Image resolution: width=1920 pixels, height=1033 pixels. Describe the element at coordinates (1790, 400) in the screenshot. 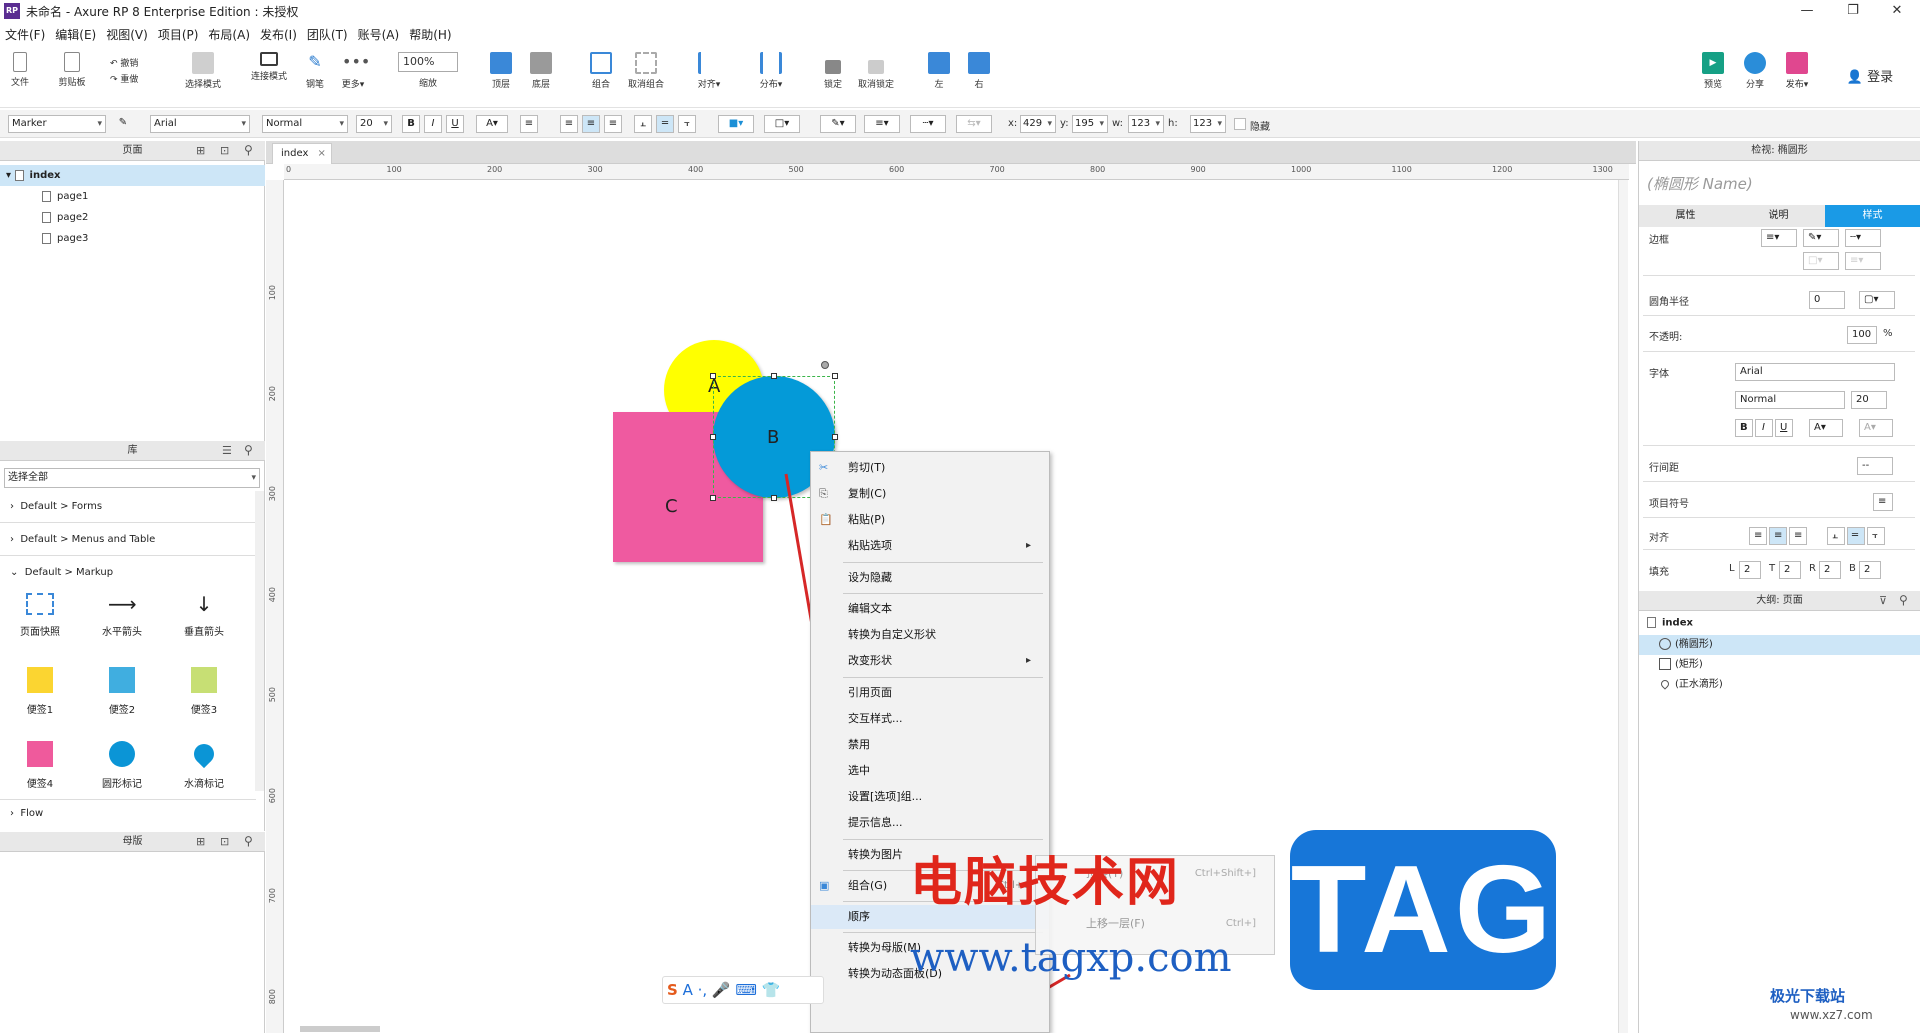

I see `font-weight-select: Normal` at that location.